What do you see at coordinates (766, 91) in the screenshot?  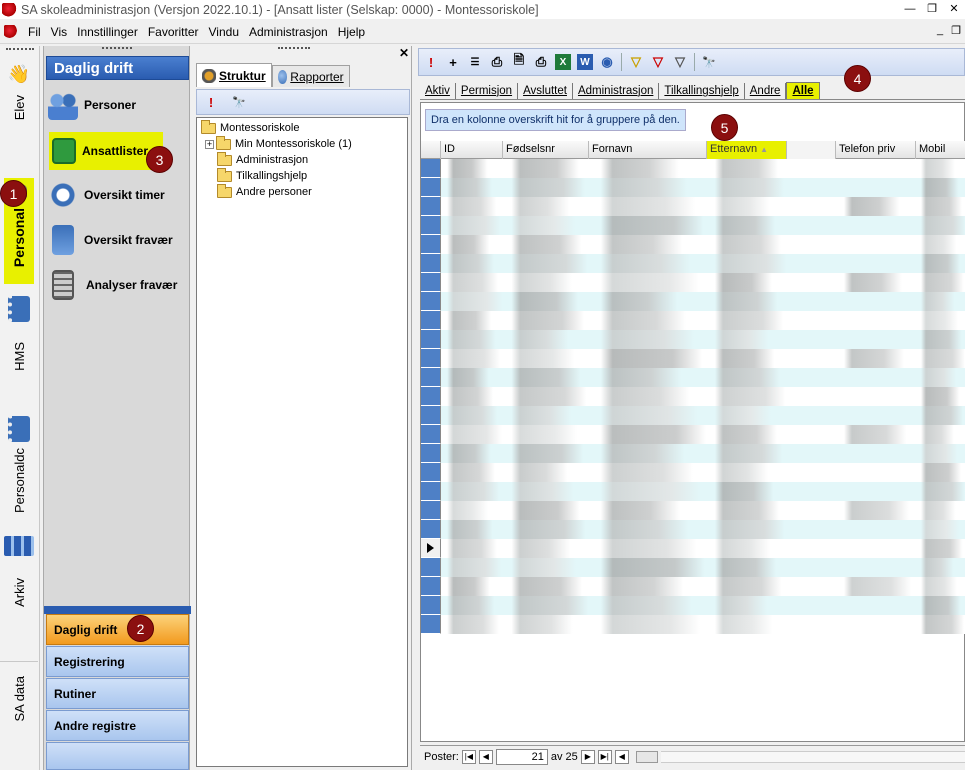 I see `tab-andre: Andre` at bounding box center [766, 91].